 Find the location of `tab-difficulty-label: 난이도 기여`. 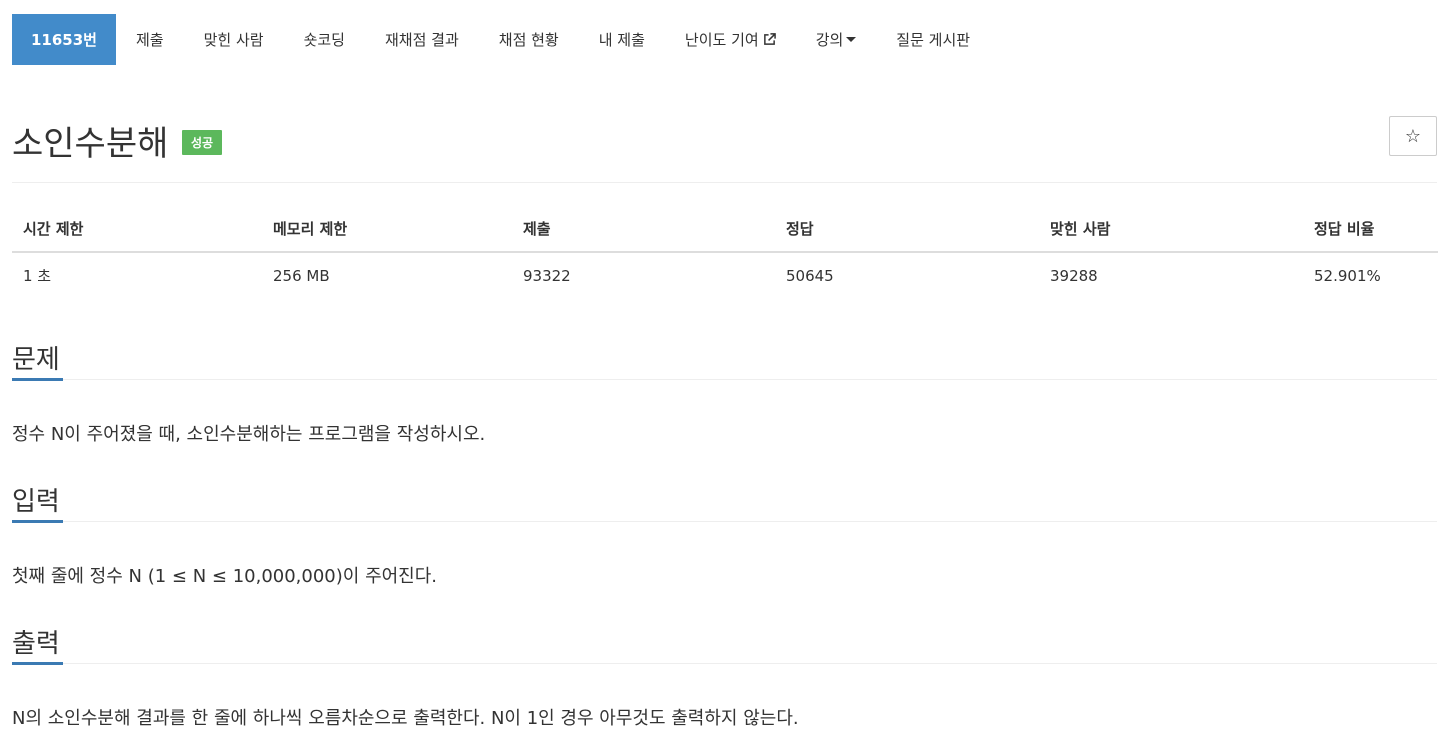

tab-difficulty-label: 난이도 기여 is located at coordinates (721, 40).